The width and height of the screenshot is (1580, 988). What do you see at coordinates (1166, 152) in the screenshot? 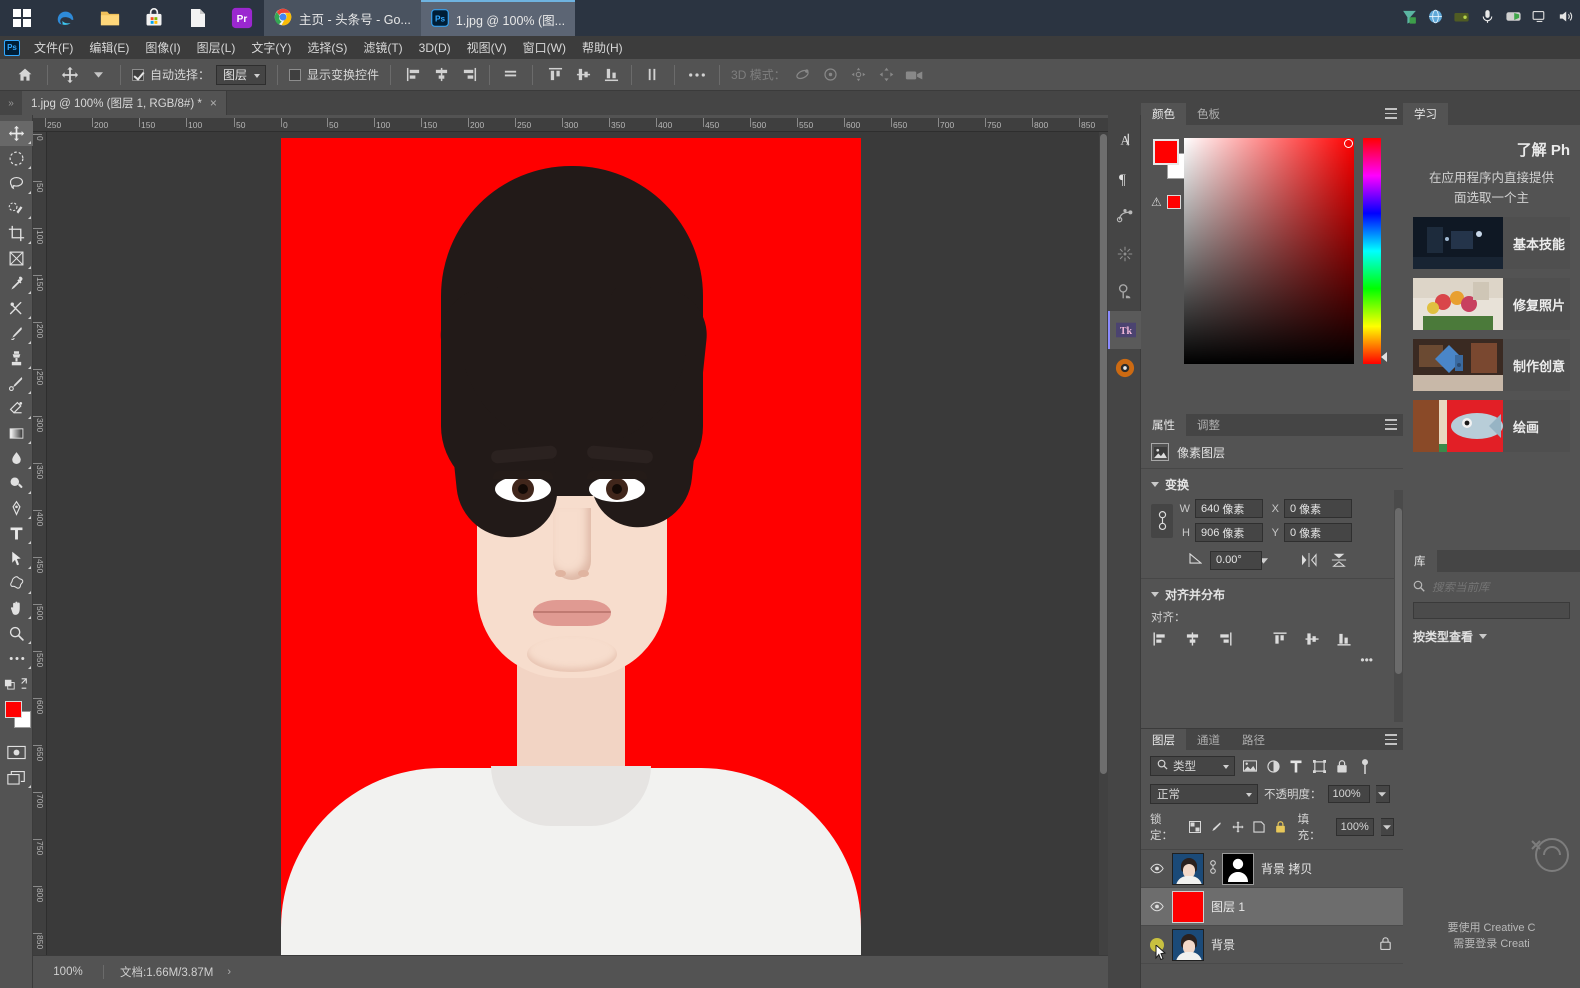
I see `color-foreground-swatch` at bounding box center [1166, 152].